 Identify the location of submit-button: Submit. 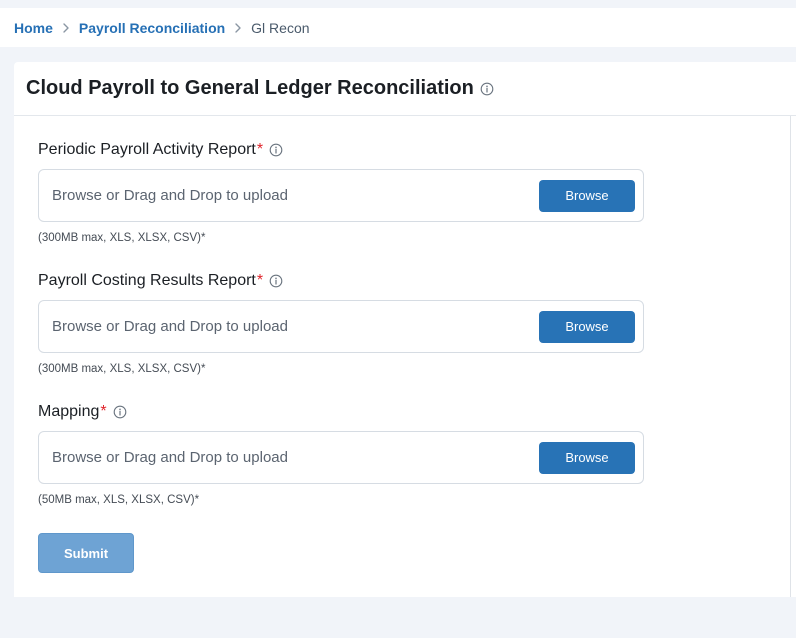
(86, 553).